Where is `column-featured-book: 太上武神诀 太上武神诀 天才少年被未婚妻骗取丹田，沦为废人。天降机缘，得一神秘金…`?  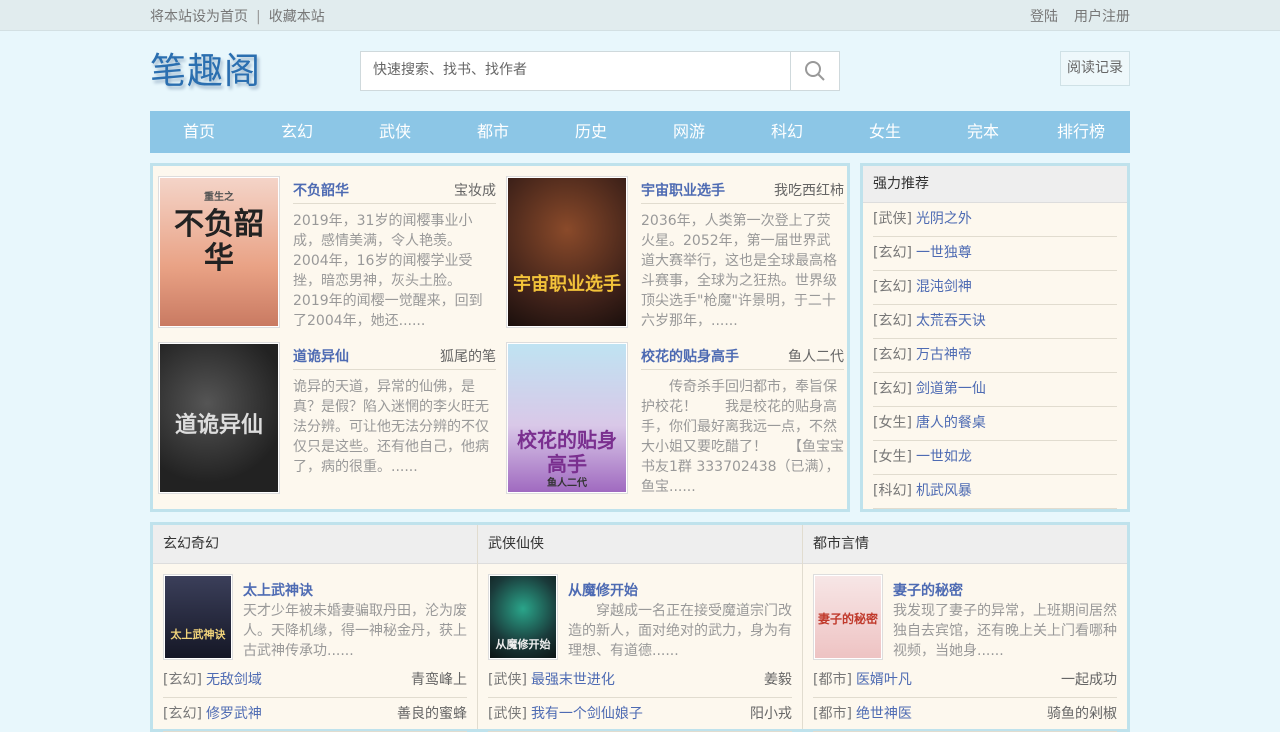
column-featured-book: 太上武神诀 太上武神诀 天才少年被未婚妻骗取丹田，沦为废人。天降机缘，得一神秘金… is located at coordinates (315, 614).